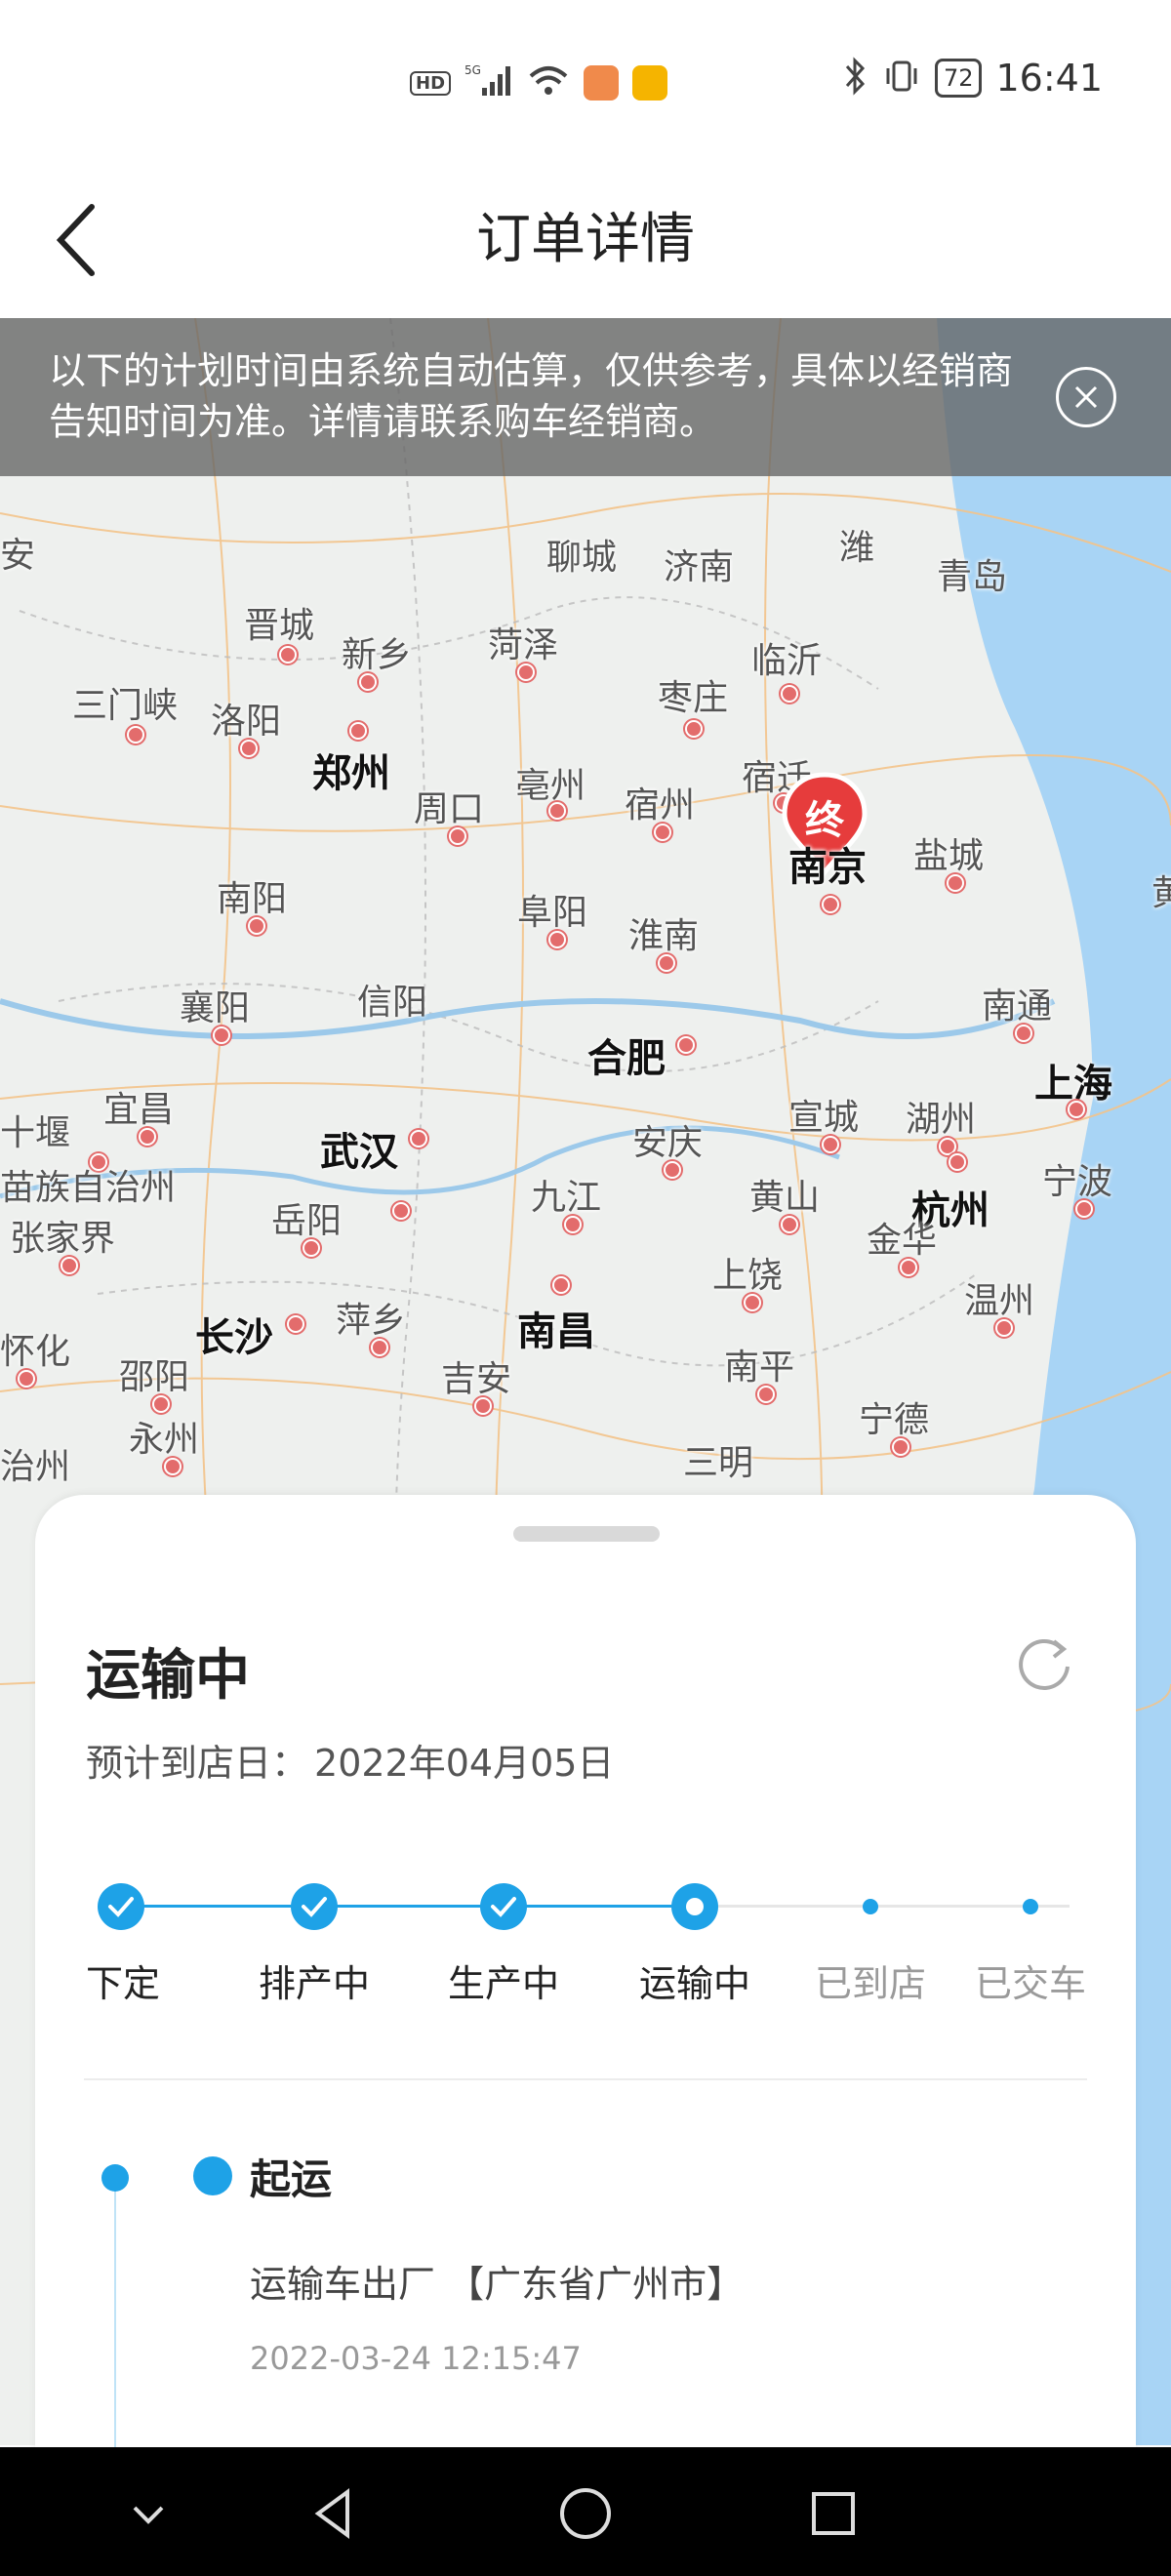  I want to click on timeline-event-desc: 运输车出厂 【广东省广州市】, so click(497, 2284).